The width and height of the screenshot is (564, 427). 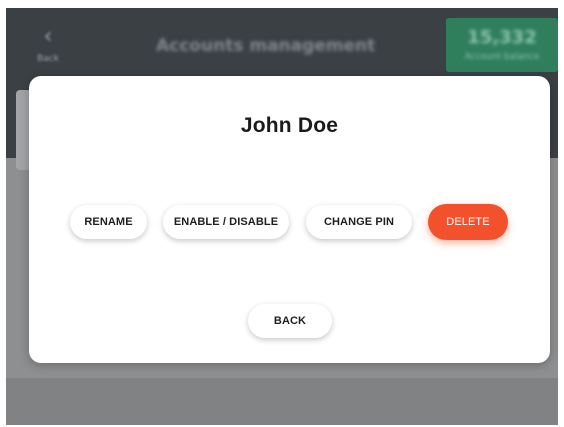 I want to click on bottom-bar, so click(x=282, y=401).